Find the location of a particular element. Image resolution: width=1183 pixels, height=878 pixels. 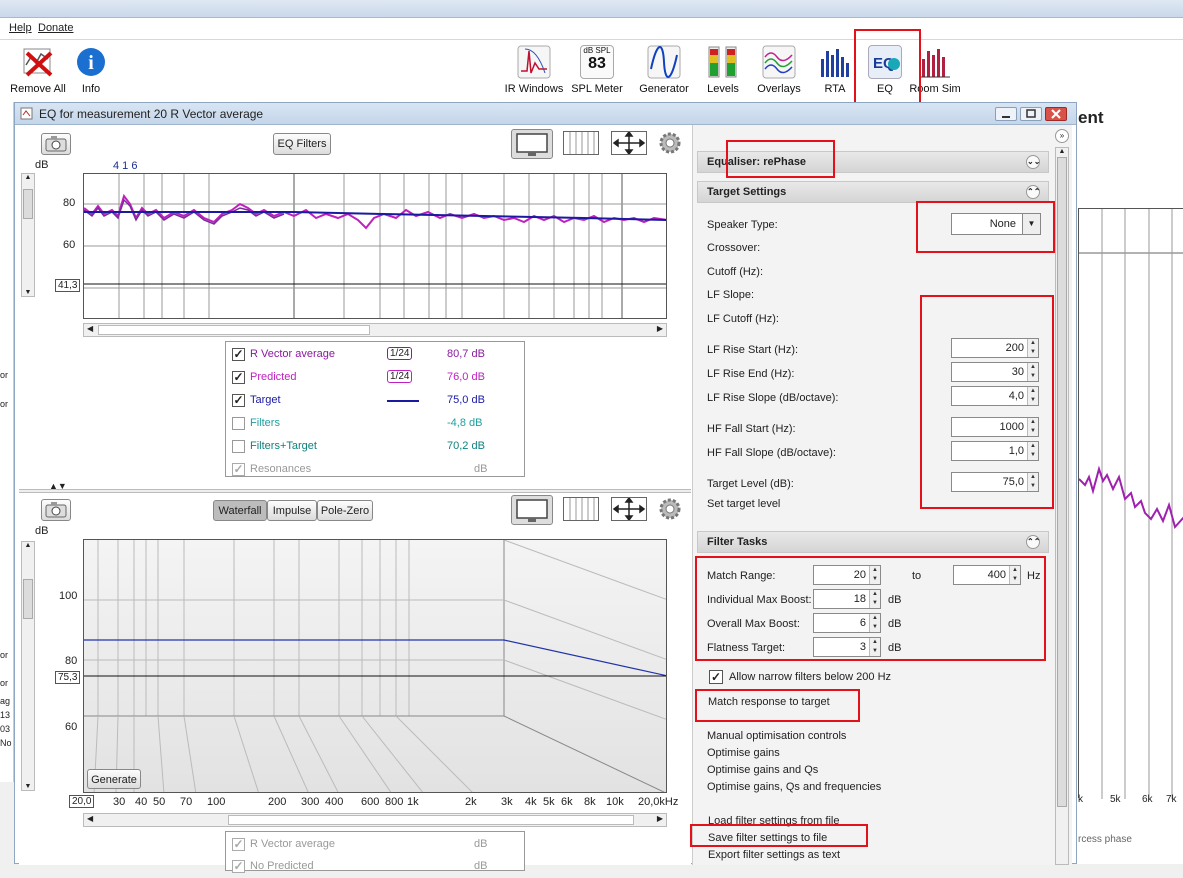

lf-rise-start-field: 200 ▲ ▼ is located at coordinates (995, 348).